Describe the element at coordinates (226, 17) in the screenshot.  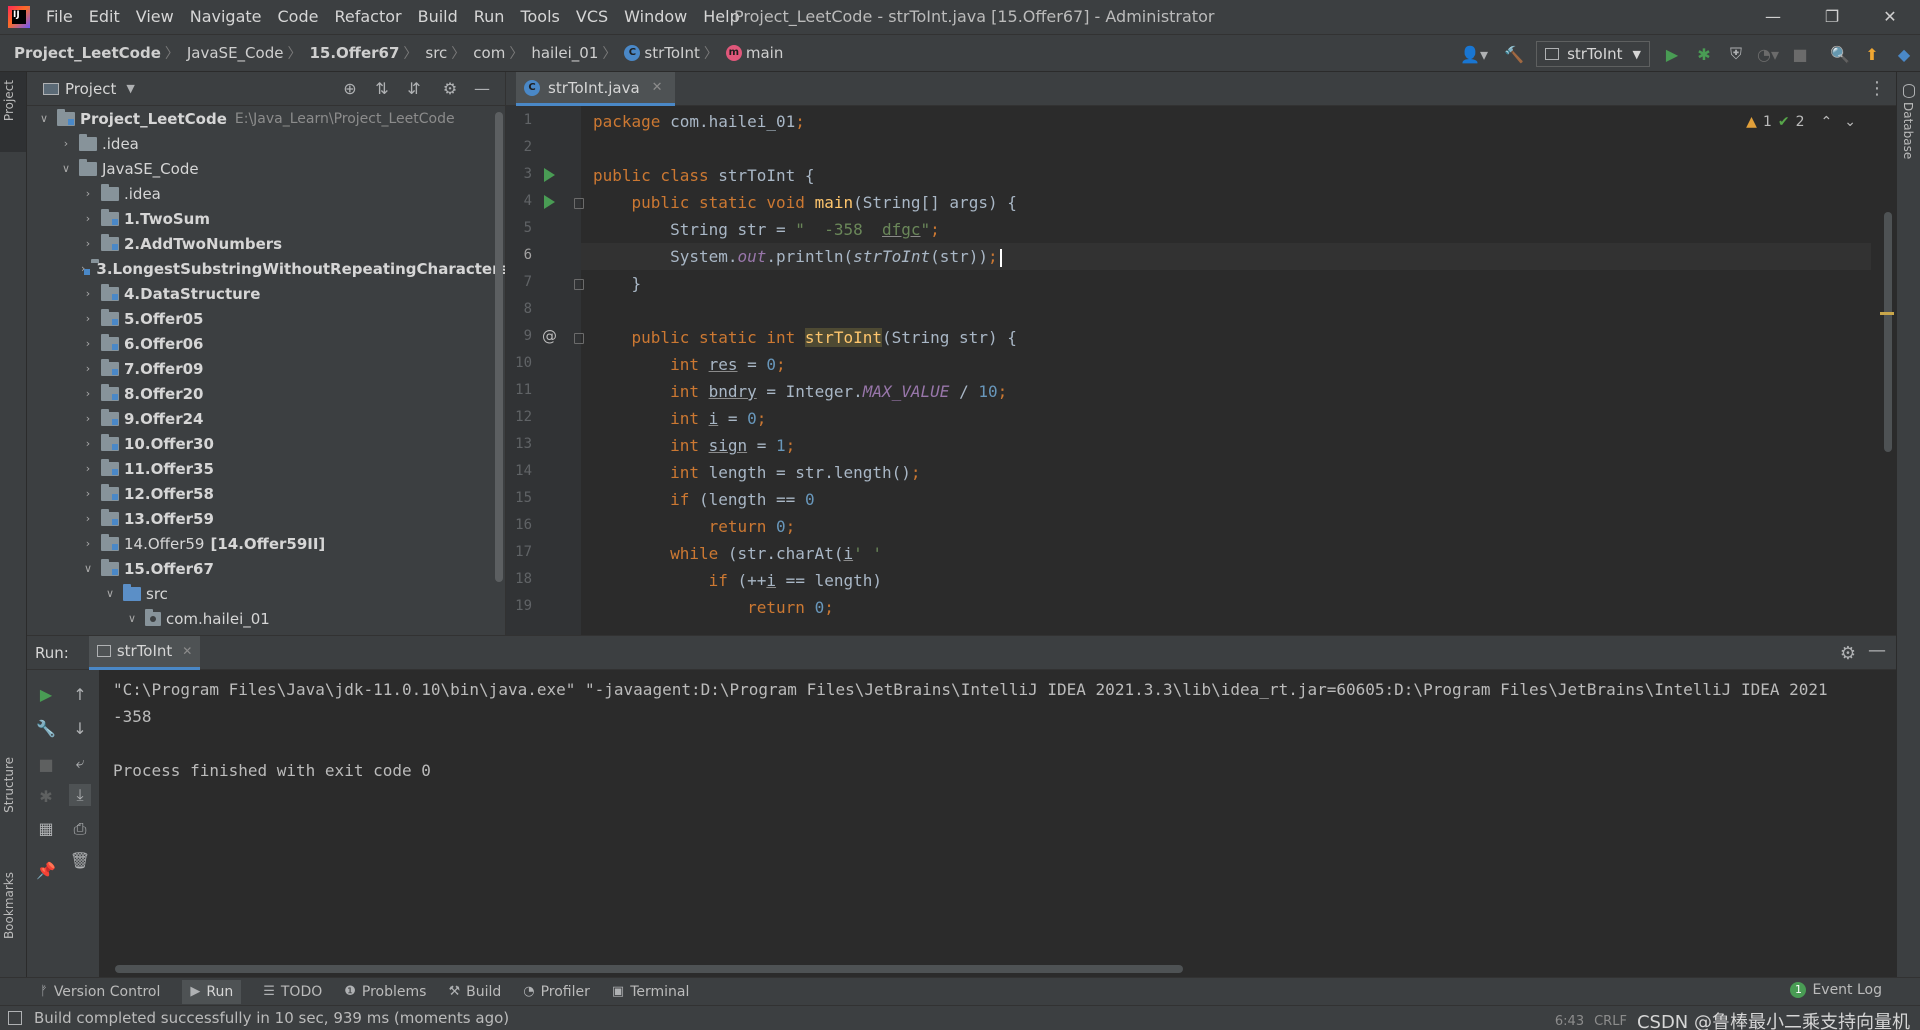
I see `menu-navigate: Navigate` at that location.